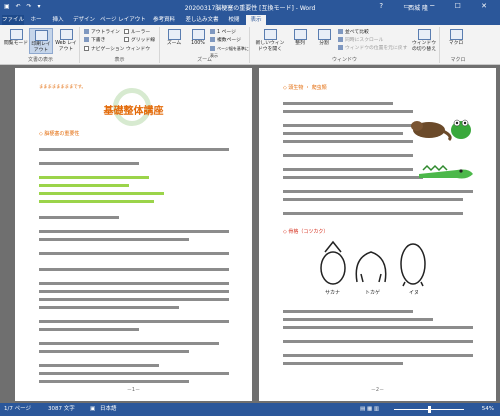 The width and height of the screenshot is (500, 416). What do you see at coordinates (66, 41) in the screenshot?
I see `web-layout-button: Web レイアウト` at bounding box center [66, 41].